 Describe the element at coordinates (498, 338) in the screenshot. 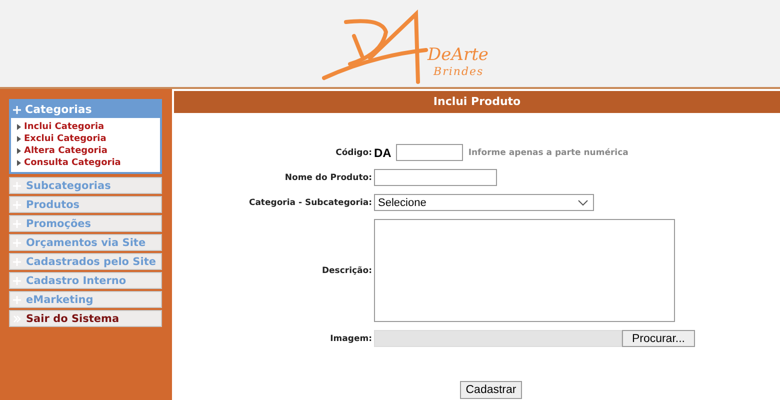

I see `file-path-field` at that location.